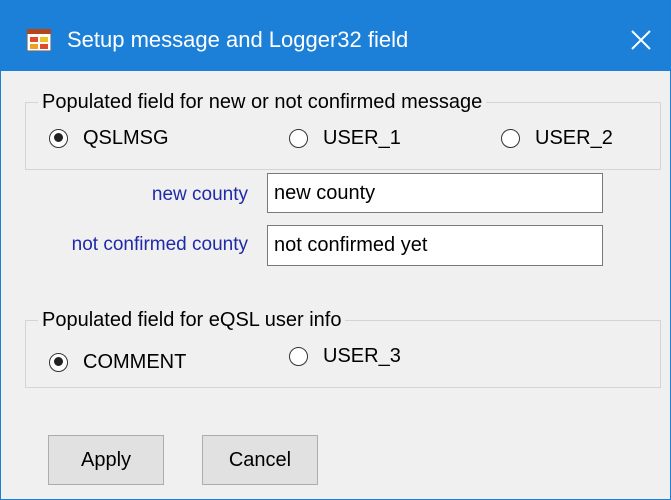  I want to click on close-icon, so click(641, 40).